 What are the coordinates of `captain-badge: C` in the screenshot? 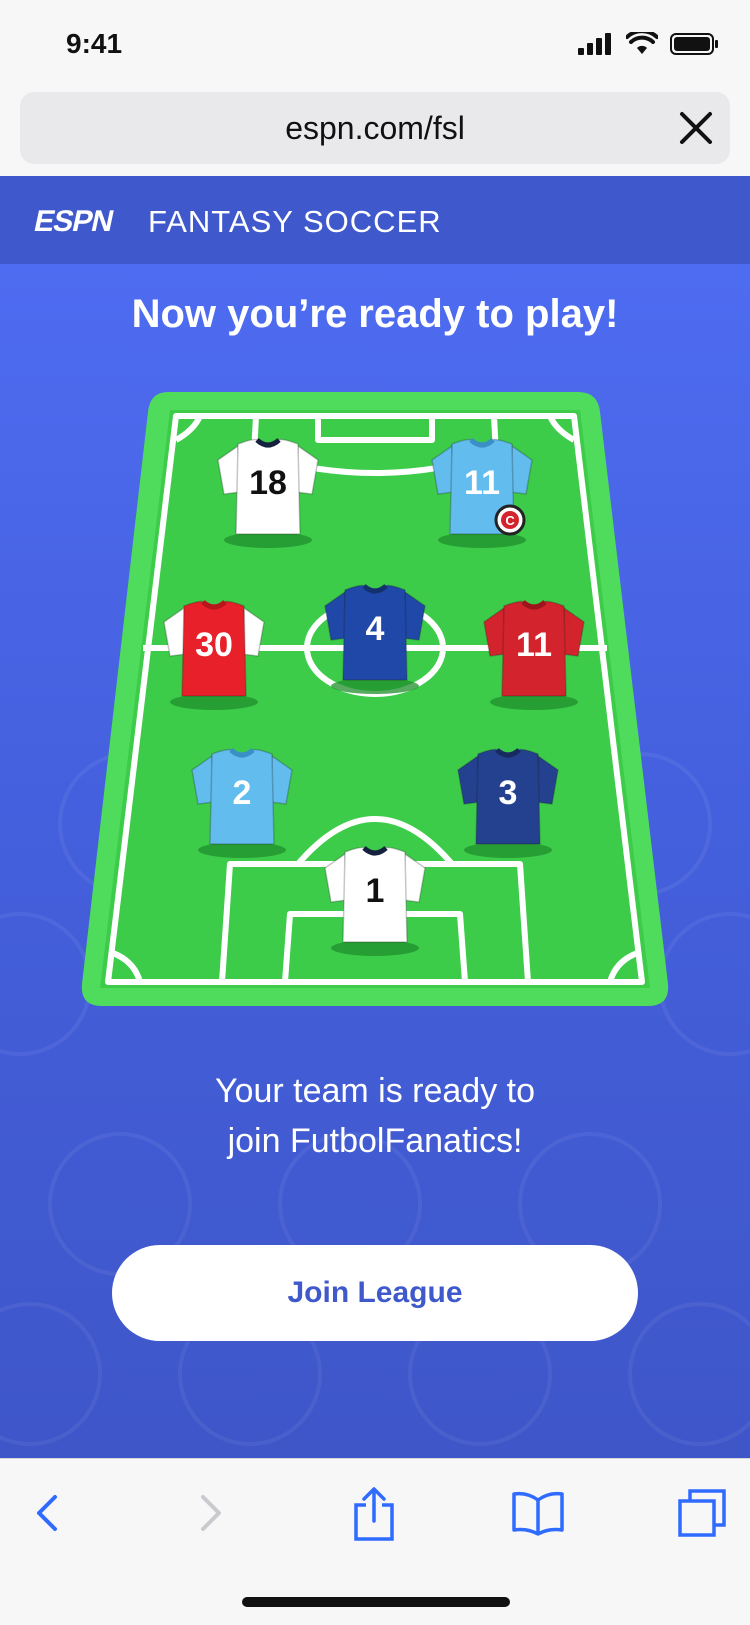 It's located at (510, 520).